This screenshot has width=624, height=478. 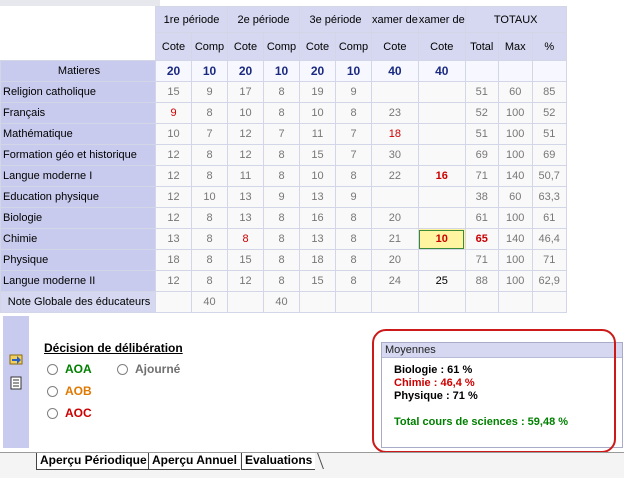 I want to click on refresh-arrow-icon, so click(x=16, y=359).